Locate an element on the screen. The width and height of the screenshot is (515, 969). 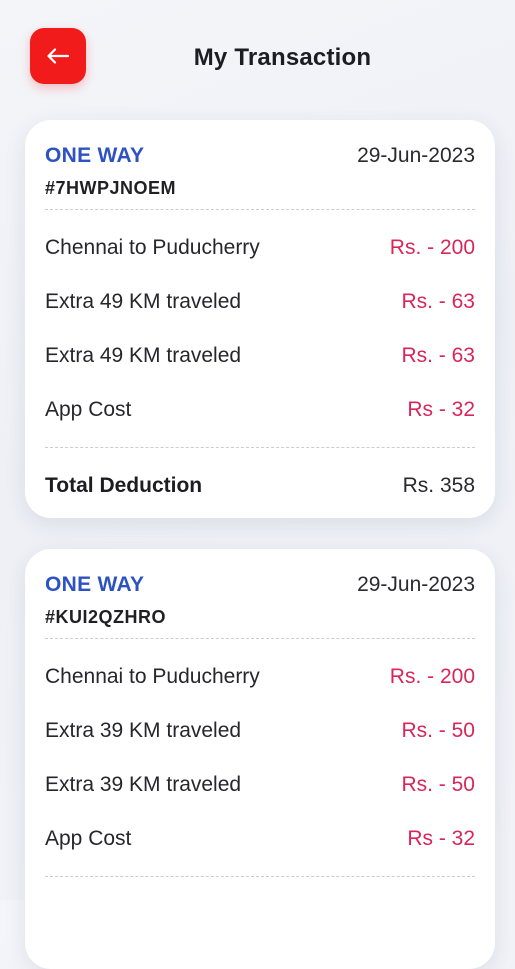
total-row: Total Deduction Rs. 358 is located at coordinates (260, 486).